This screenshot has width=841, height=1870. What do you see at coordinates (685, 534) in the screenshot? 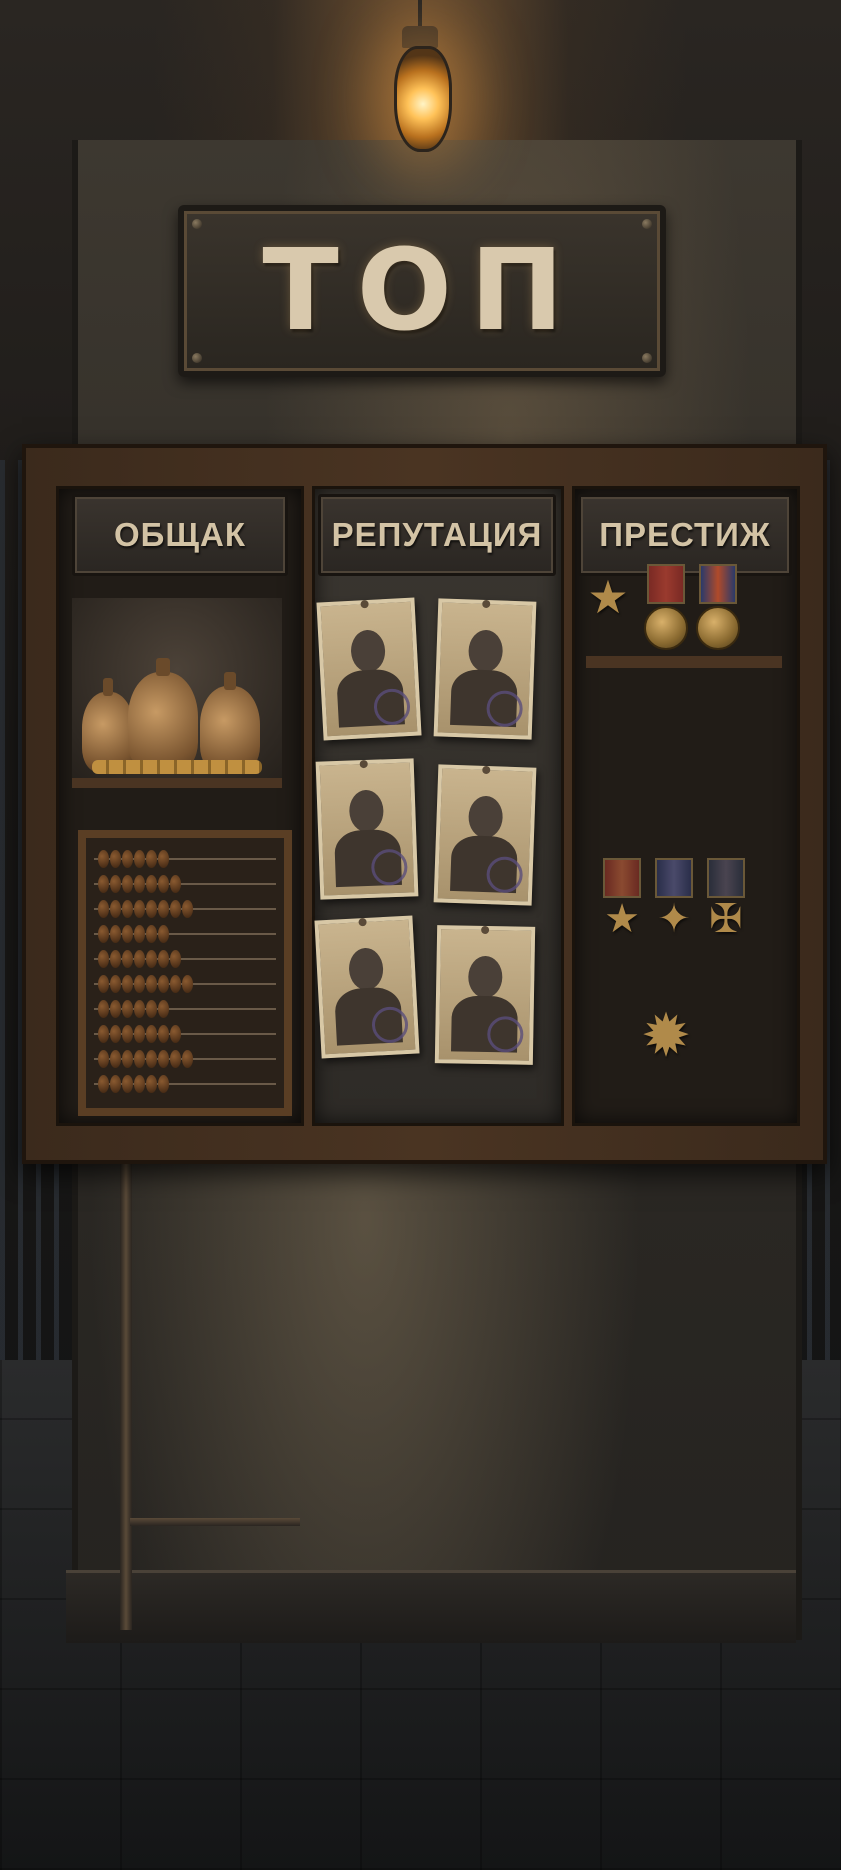
I see `tab-prestige-label: ПРЕСТИЖ` at bounding box center [685, 534].